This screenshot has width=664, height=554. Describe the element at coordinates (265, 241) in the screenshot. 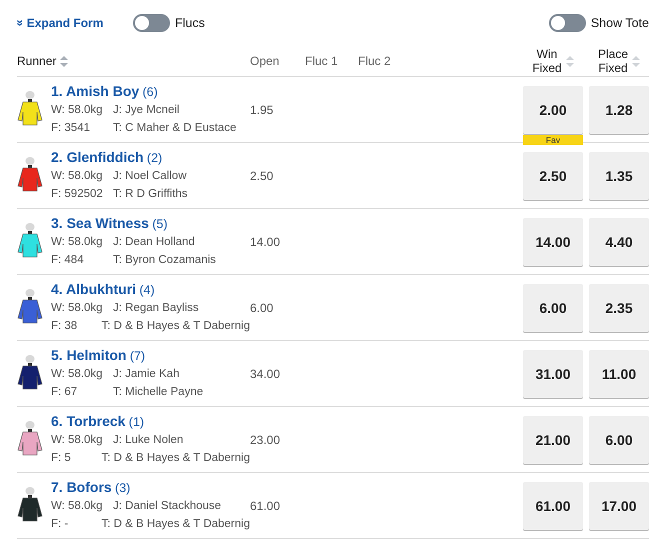

I see `open-price: 14.00` at that location.